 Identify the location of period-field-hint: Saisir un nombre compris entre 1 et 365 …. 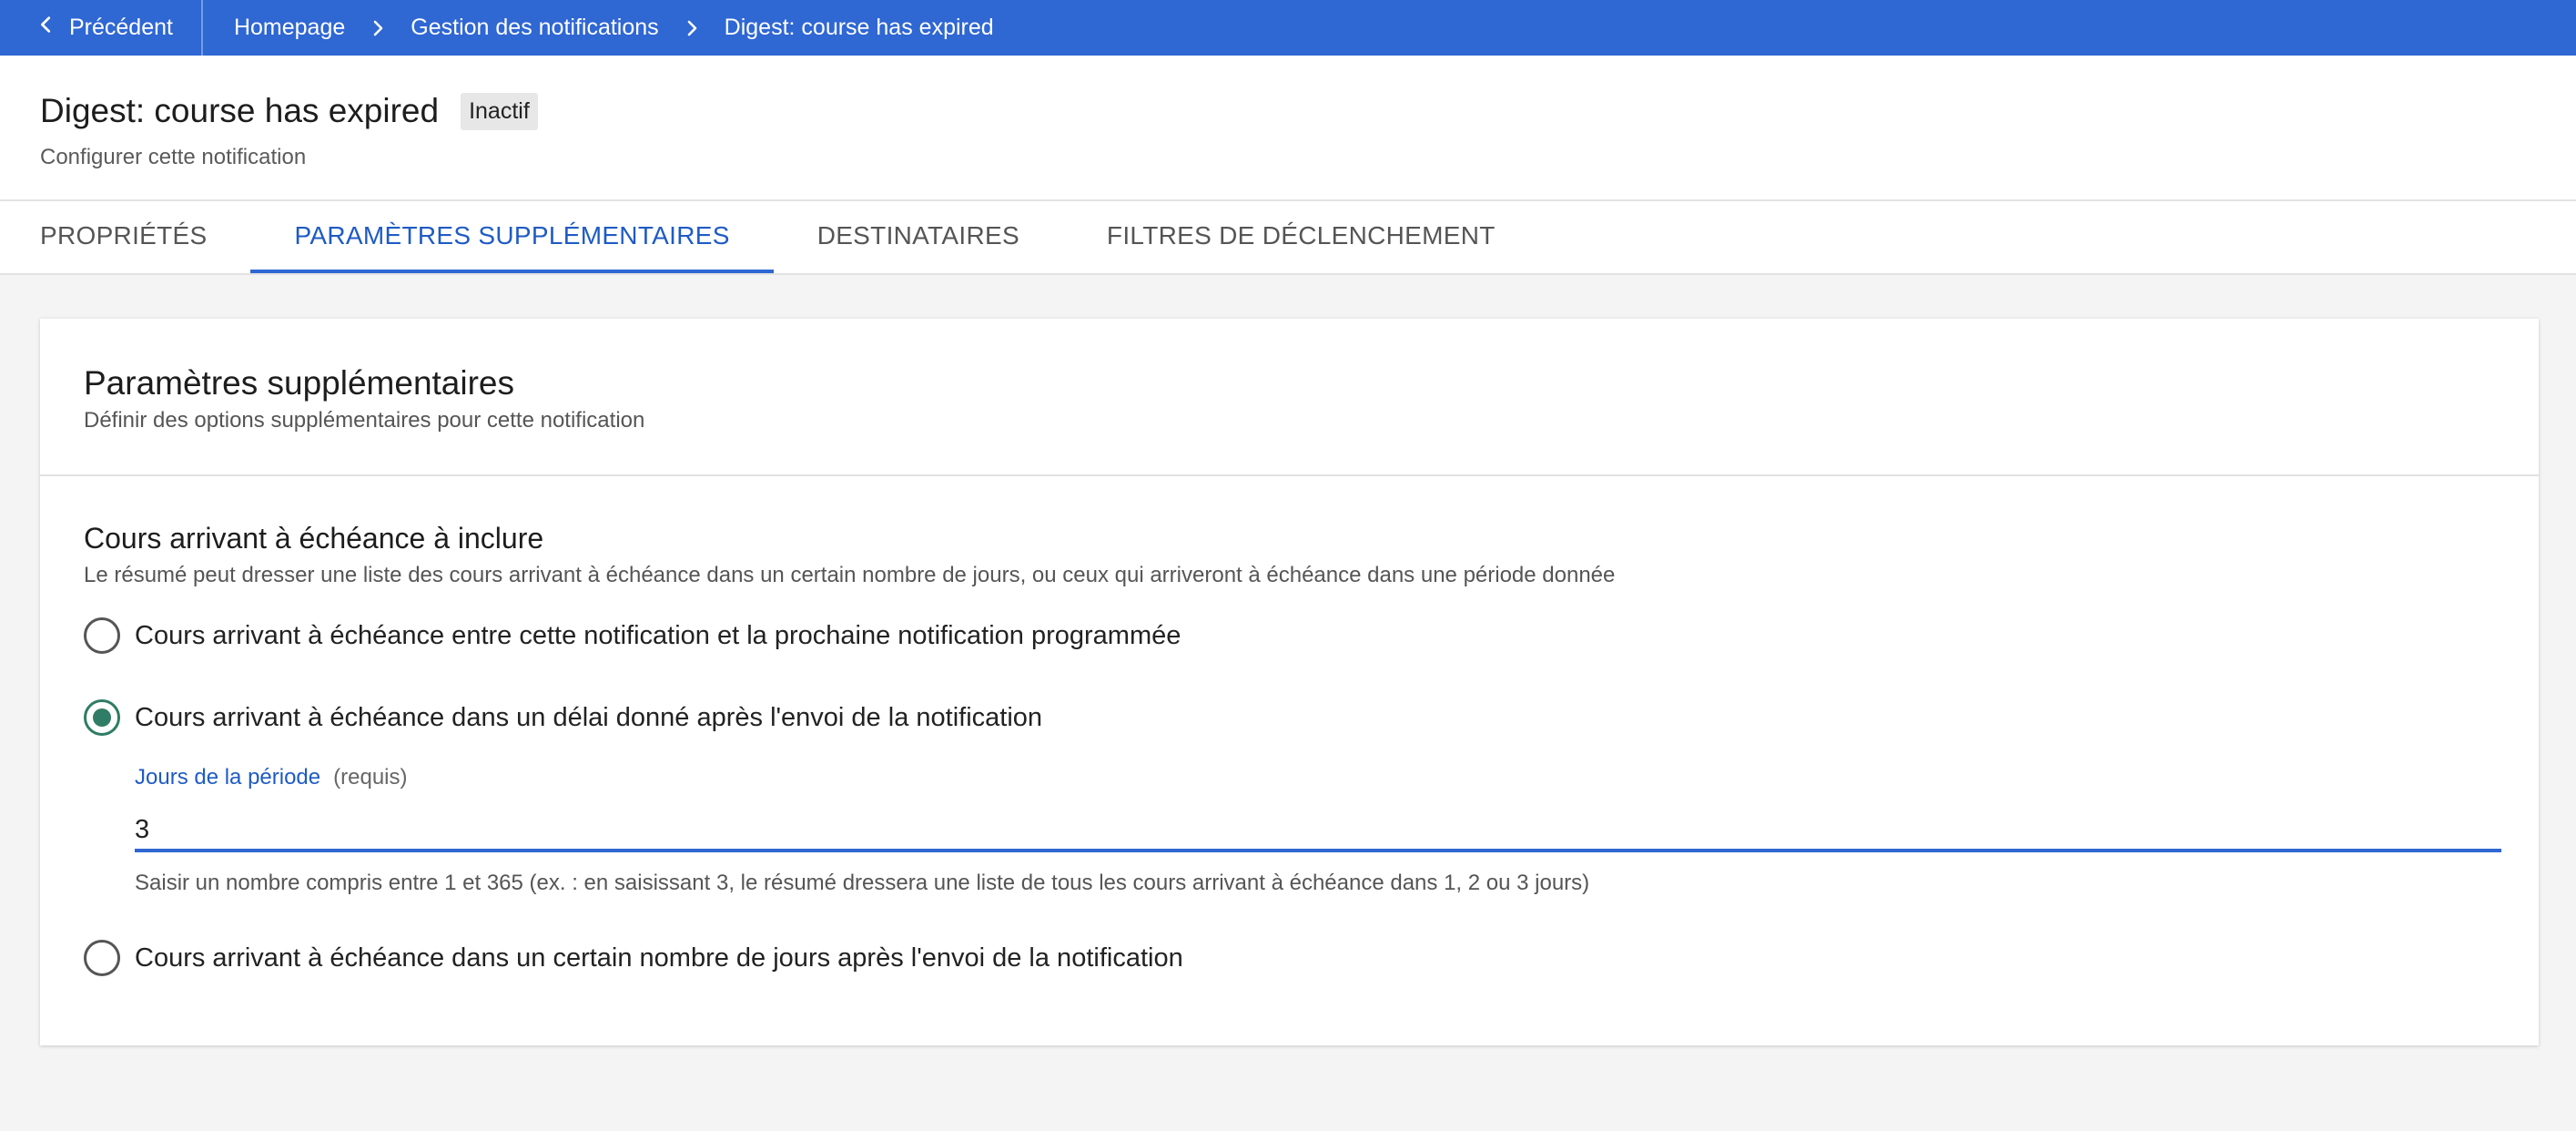
(862, 883).